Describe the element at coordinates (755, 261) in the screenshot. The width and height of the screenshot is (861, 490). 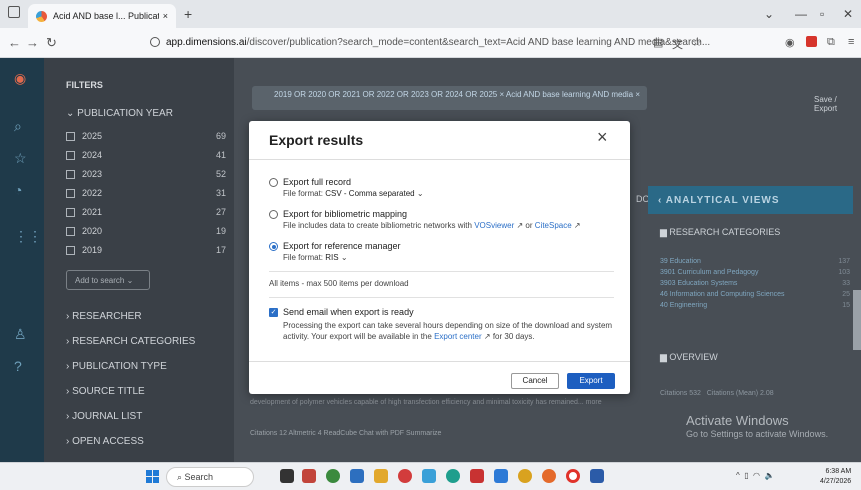
I see `category-row: 39 Education 137` at that location.